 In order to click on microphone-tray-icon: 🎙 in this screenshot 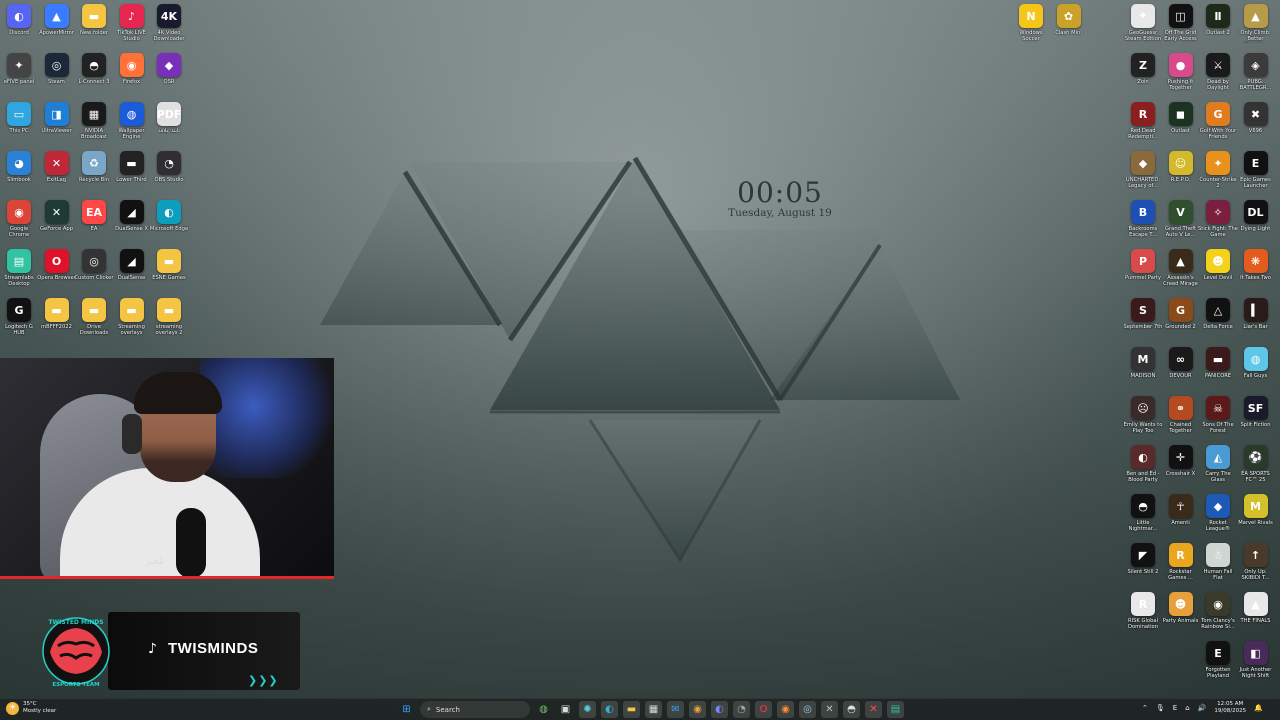, I will do `click(1160, 708)`.